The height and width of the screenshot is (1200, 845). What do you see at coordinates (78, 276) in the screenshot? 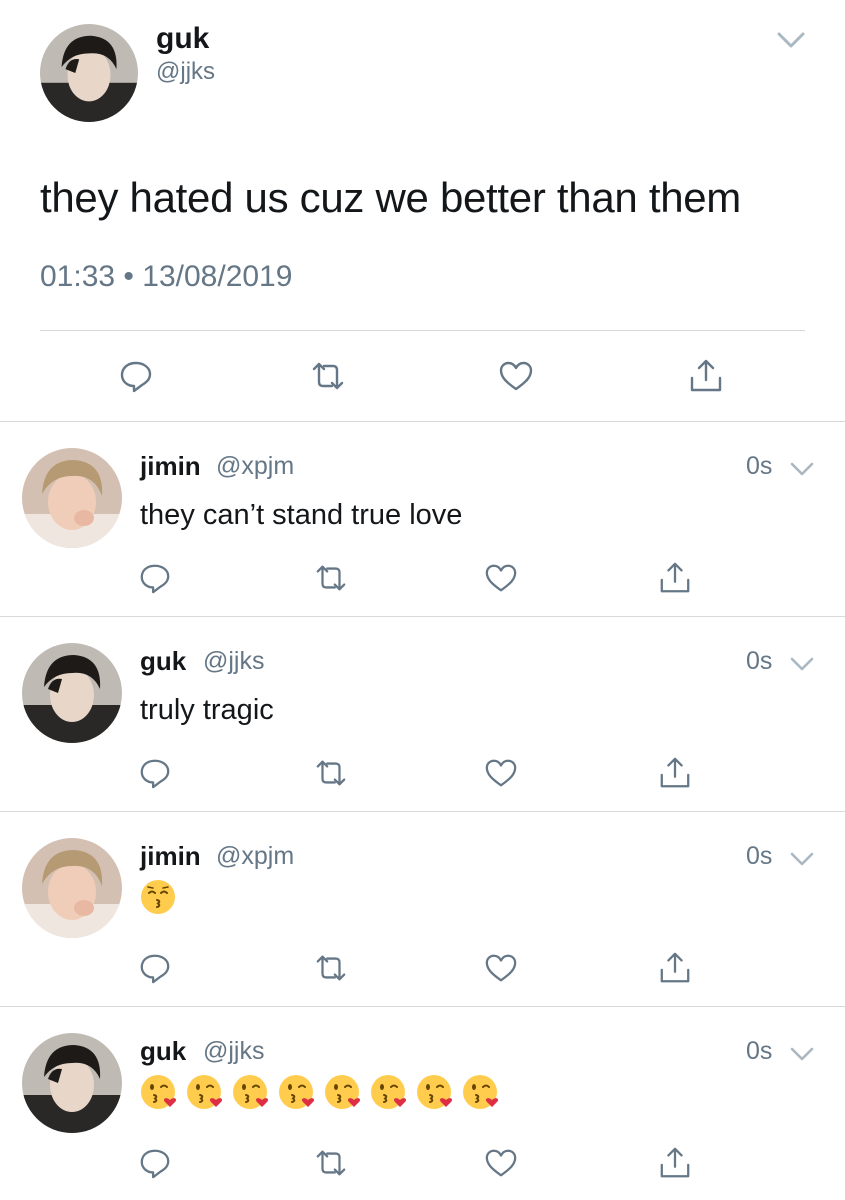
I see `tweet-time: 01:33` at bounding box center [78, 276].